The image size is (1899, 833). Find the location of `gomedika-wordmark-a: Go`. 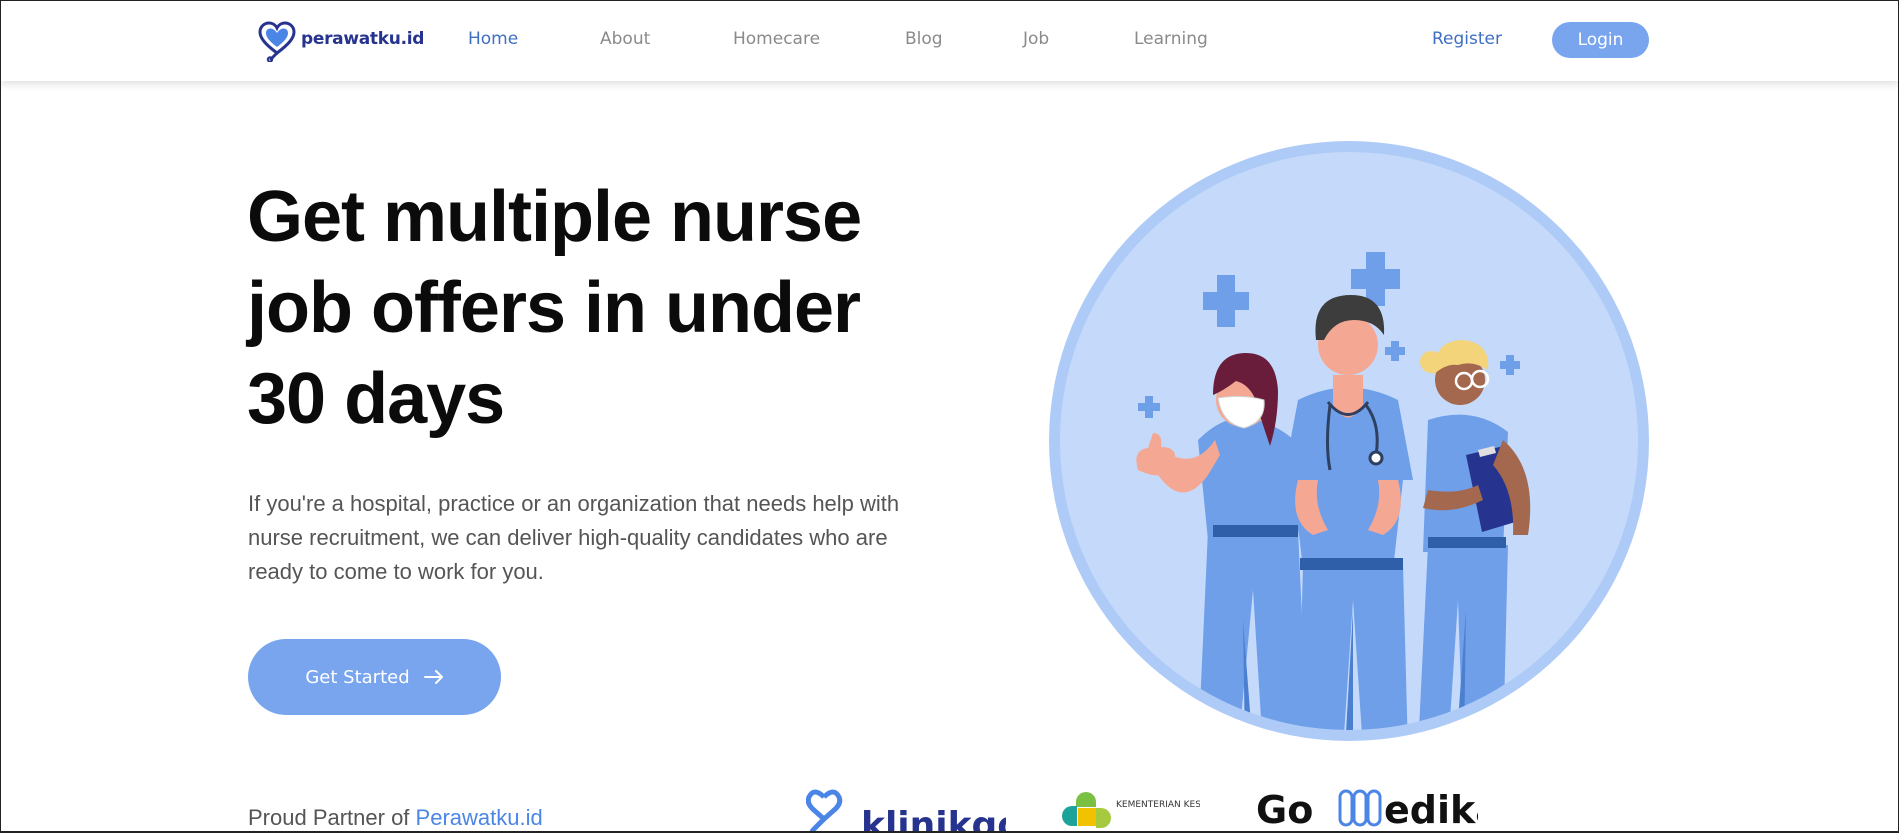

gomedika-wordmark-a: Go is located at coordinates (1284, 810).